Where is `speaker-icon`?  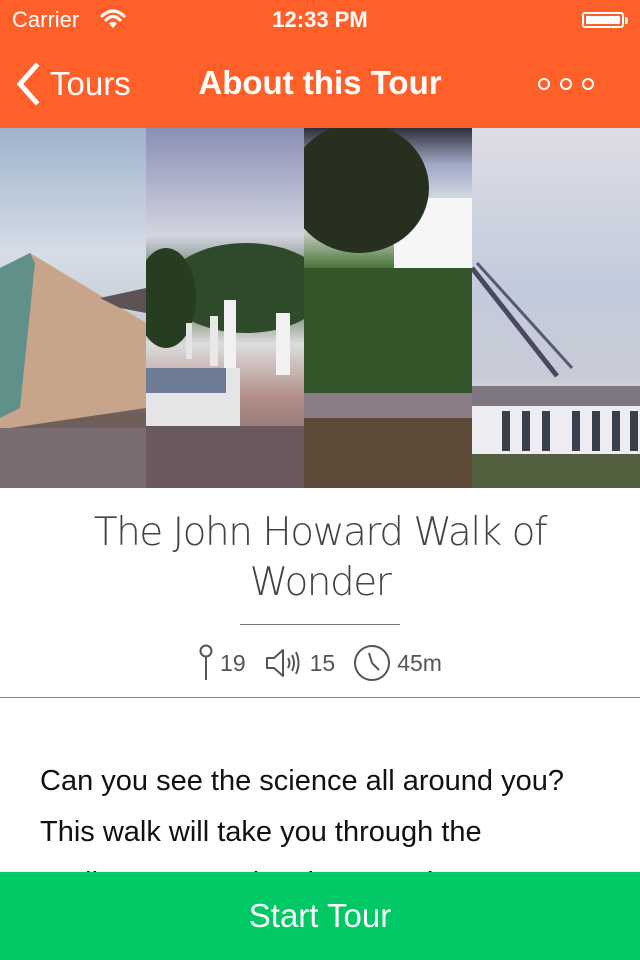
speaker-icon is located at coordinates (282, 663).